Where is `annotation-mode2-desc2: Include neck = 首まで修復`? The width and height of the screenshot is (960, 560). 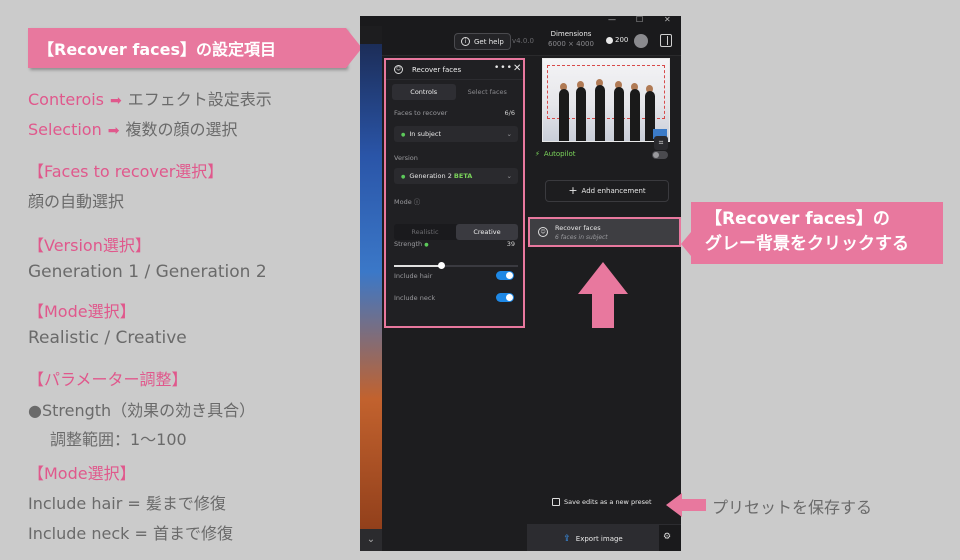
annotation-mode2-desc2: Include neck = 首まで修復 is located at coordinates (130, 533).